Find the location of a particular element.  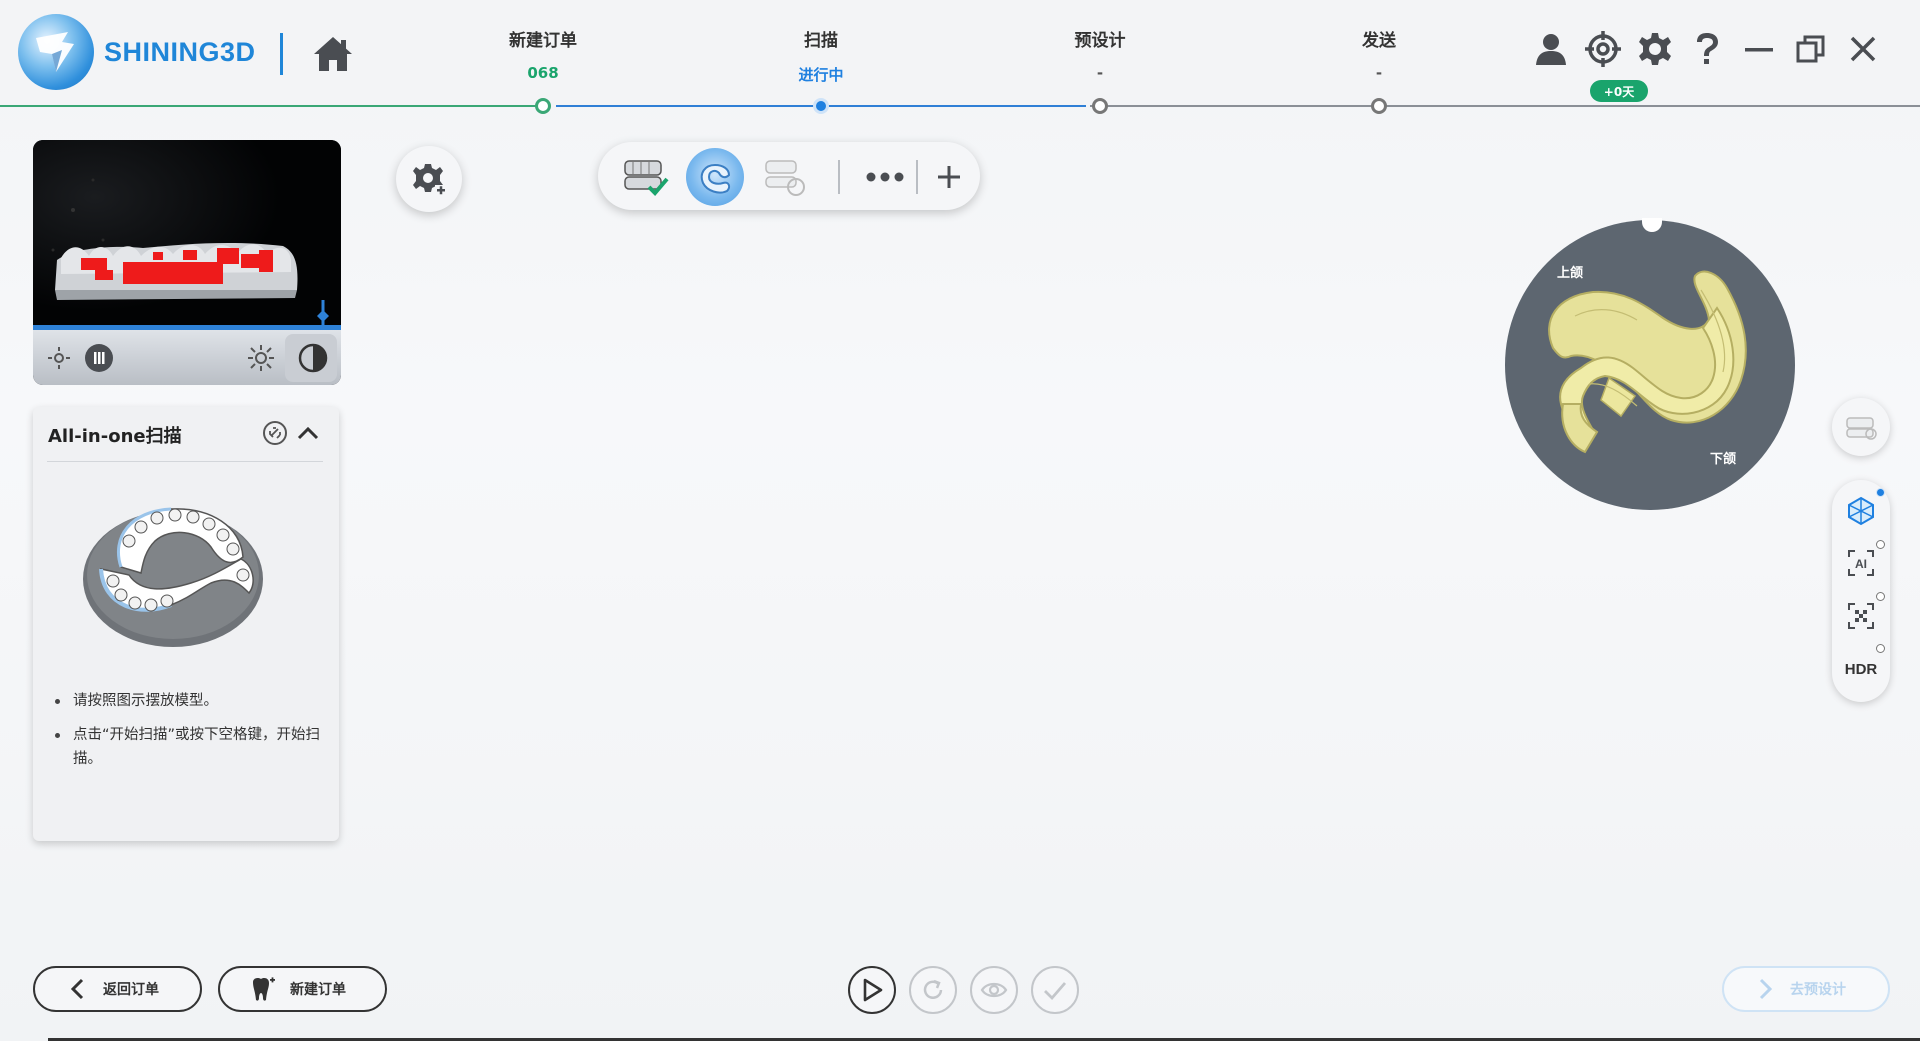

refresh-icon is located at coordinates (933, 989).